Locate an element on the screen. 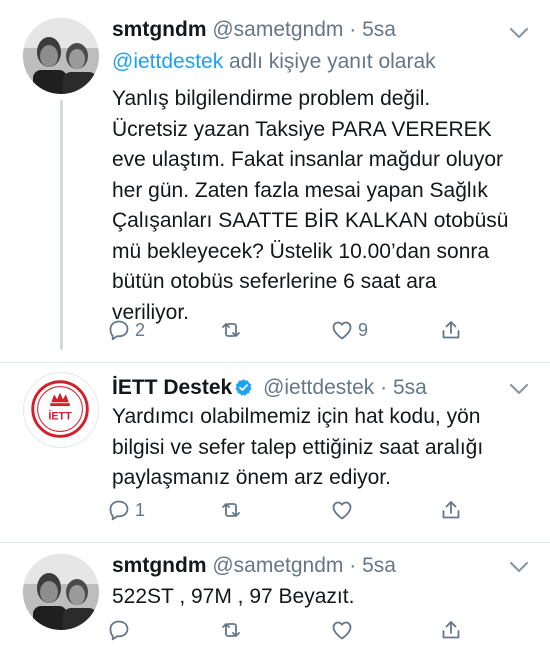  reply-button: 2 is located at coordinates (126, 330).